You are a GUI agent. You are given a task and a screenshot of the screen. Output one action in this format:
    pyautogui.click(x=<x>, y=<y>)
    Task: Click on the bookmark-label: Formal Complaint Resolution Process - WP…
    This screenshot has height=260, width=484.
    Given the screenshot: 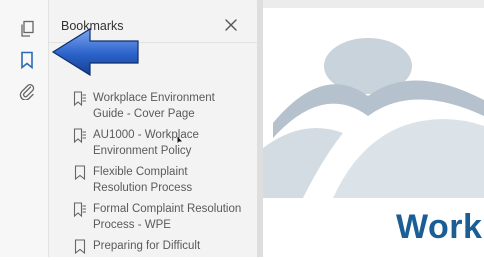 What is the action you would take?
    pyautogui.click(x=167, y=217)
    